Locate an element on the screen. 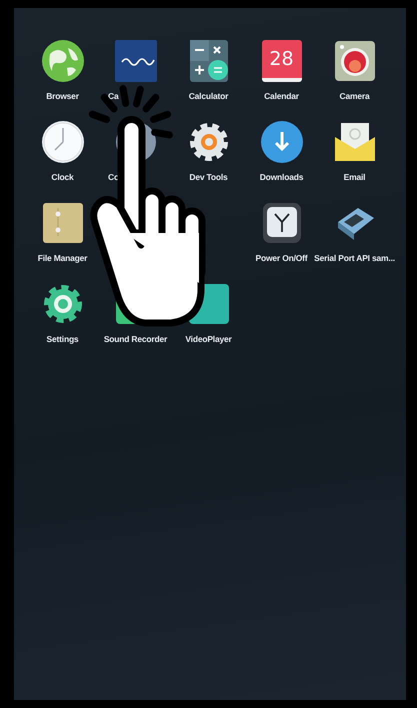  clock-icon is located at coordinates (63, 142).